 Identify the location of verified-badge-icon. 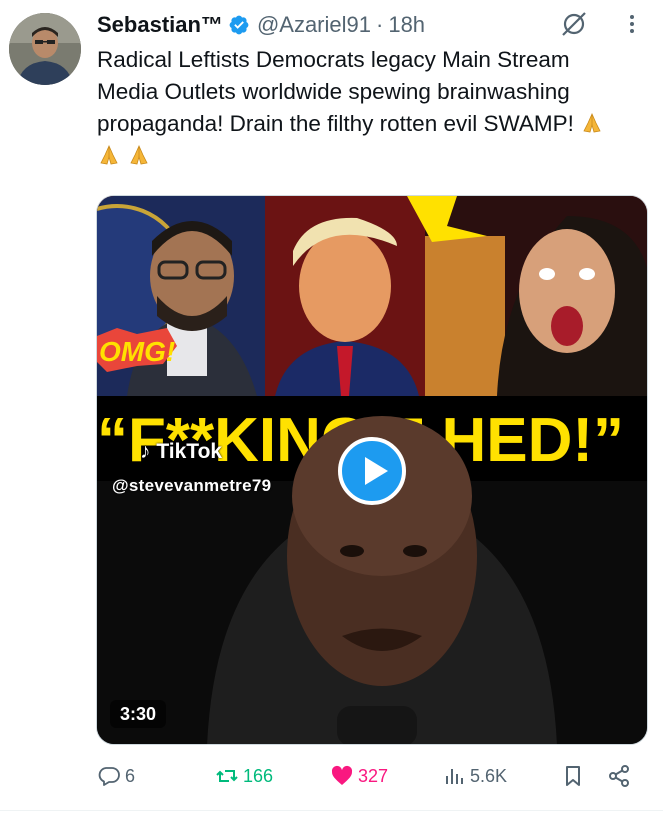
(239, 25).